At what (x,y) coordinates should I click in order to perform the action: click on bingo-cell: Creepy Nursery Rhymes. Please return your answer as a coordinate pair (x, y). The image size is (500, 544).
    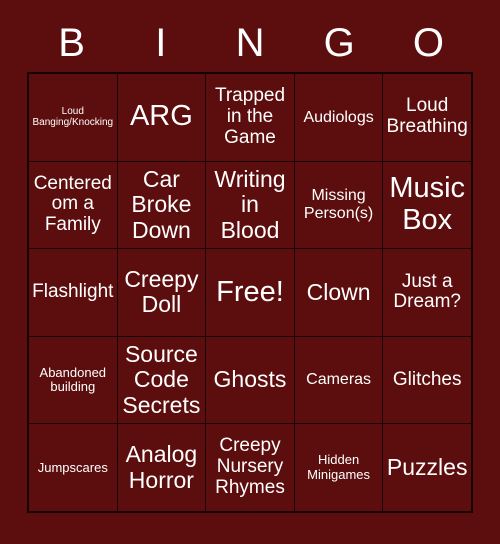
    Looking at the image, I should click on (250, 467).